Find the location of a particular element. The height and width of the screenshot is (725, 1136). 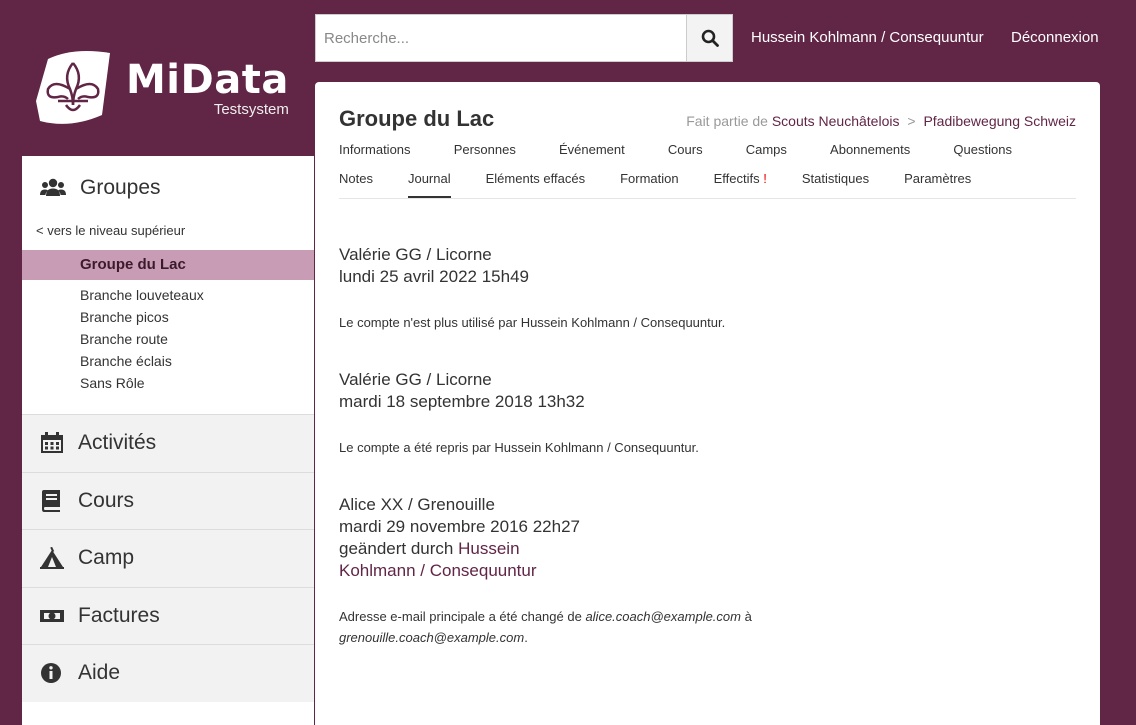

fleur-de-lis-logo-icon is located at coordinates (73, 87).